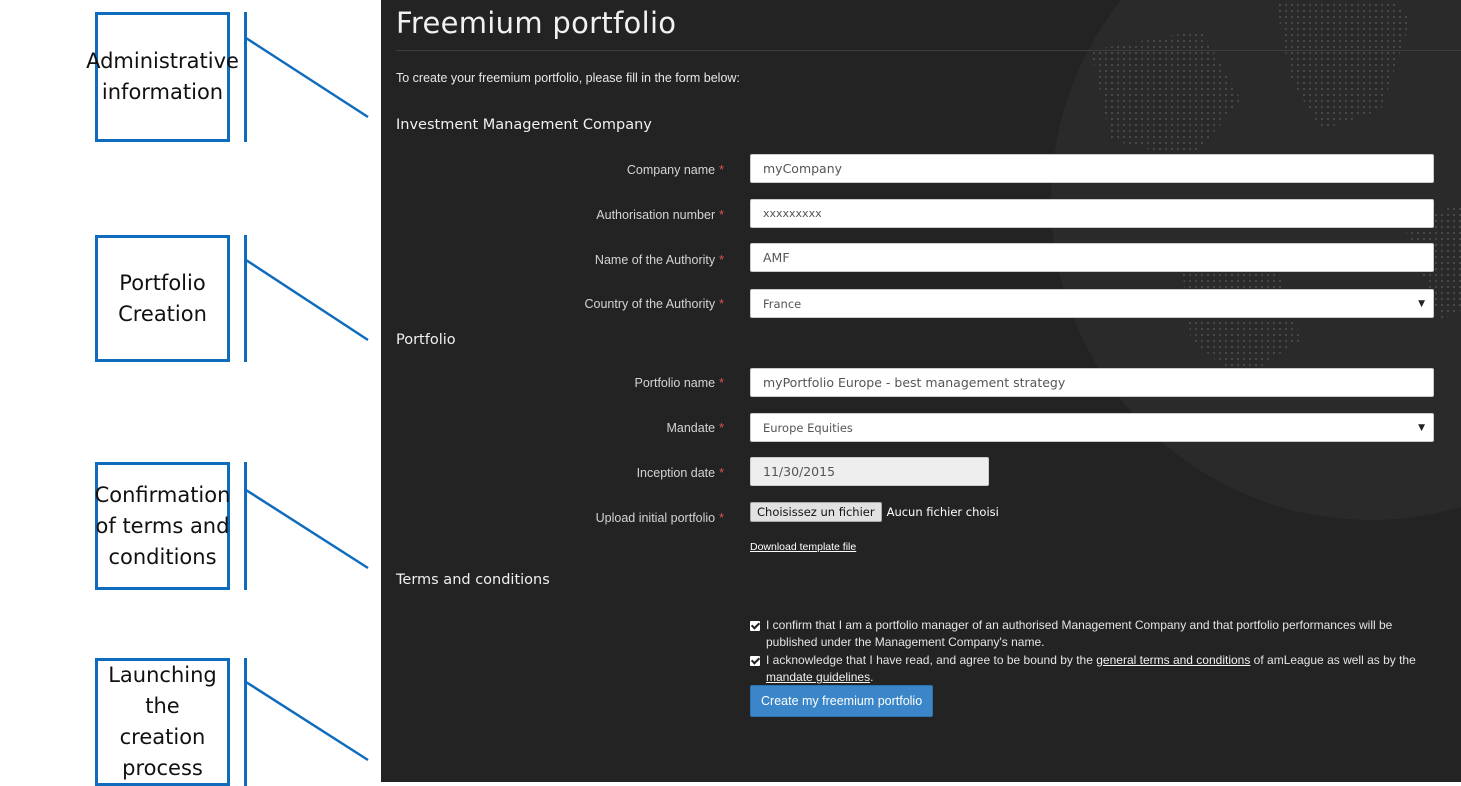 This screenshot has height=786, width=1461. What do you see at coordinates (426, 340) in the screenshot?
I see `section-heading-portfolio: Portfolio` at bounding box center [426, 340].